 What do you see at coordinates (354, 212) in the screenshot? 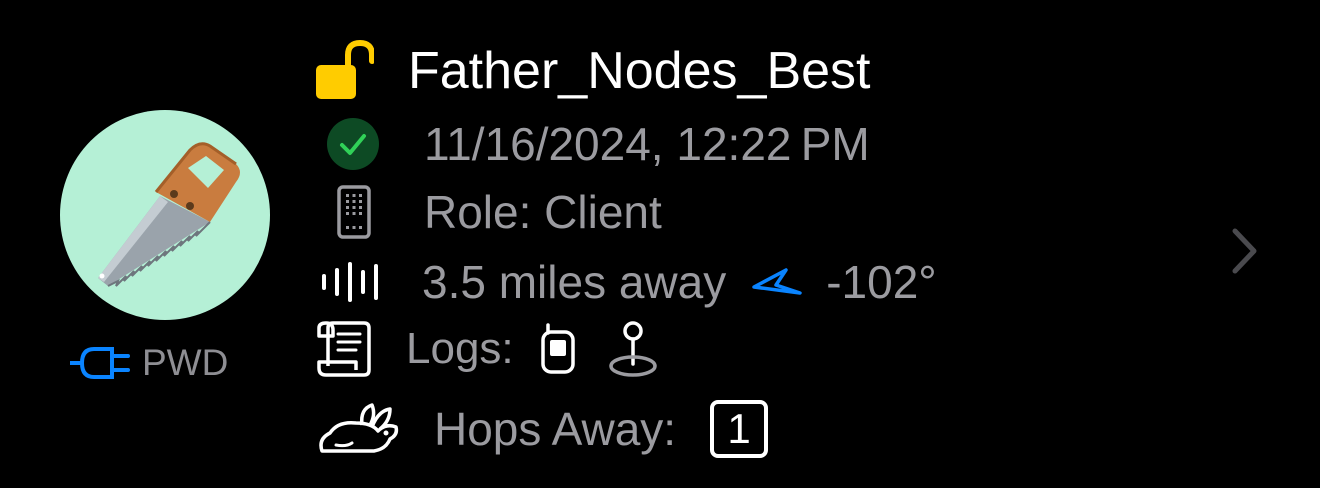
I see `device-icon` at bounding box center [354, 212].